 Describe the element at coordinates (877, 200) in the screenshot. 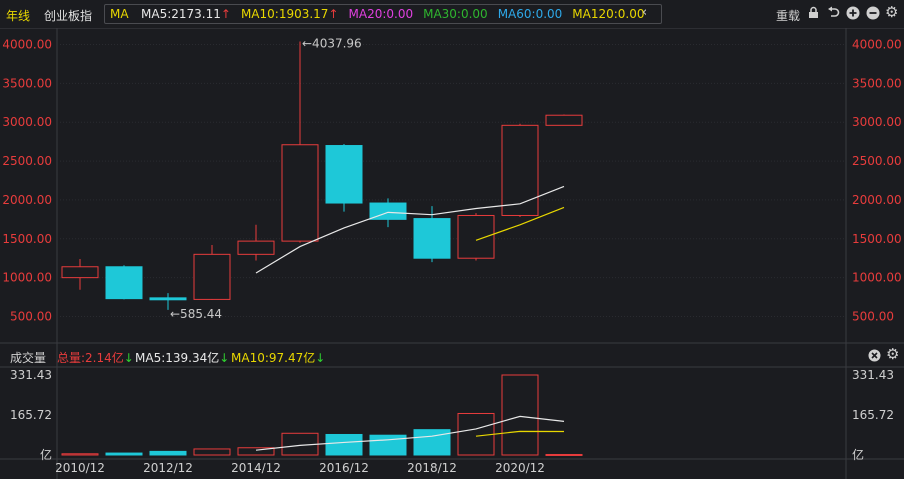

I see `y-tick-label-right: 2000.00` at that location.